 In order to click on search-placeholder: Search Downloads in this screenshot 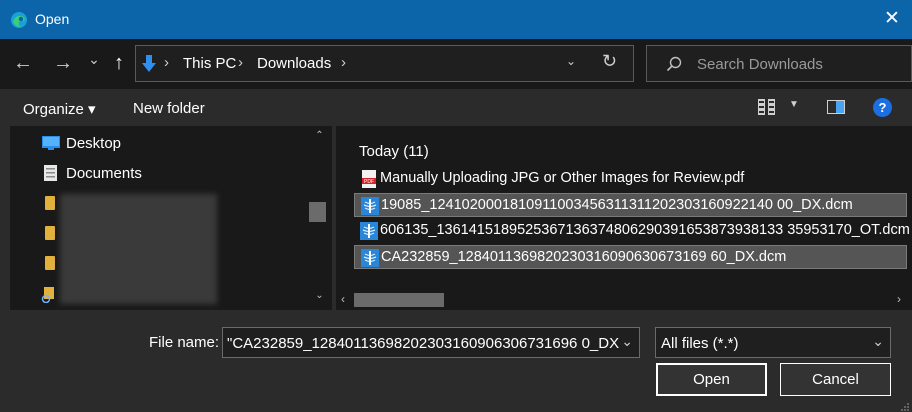, I will do `click(760, 64)`.